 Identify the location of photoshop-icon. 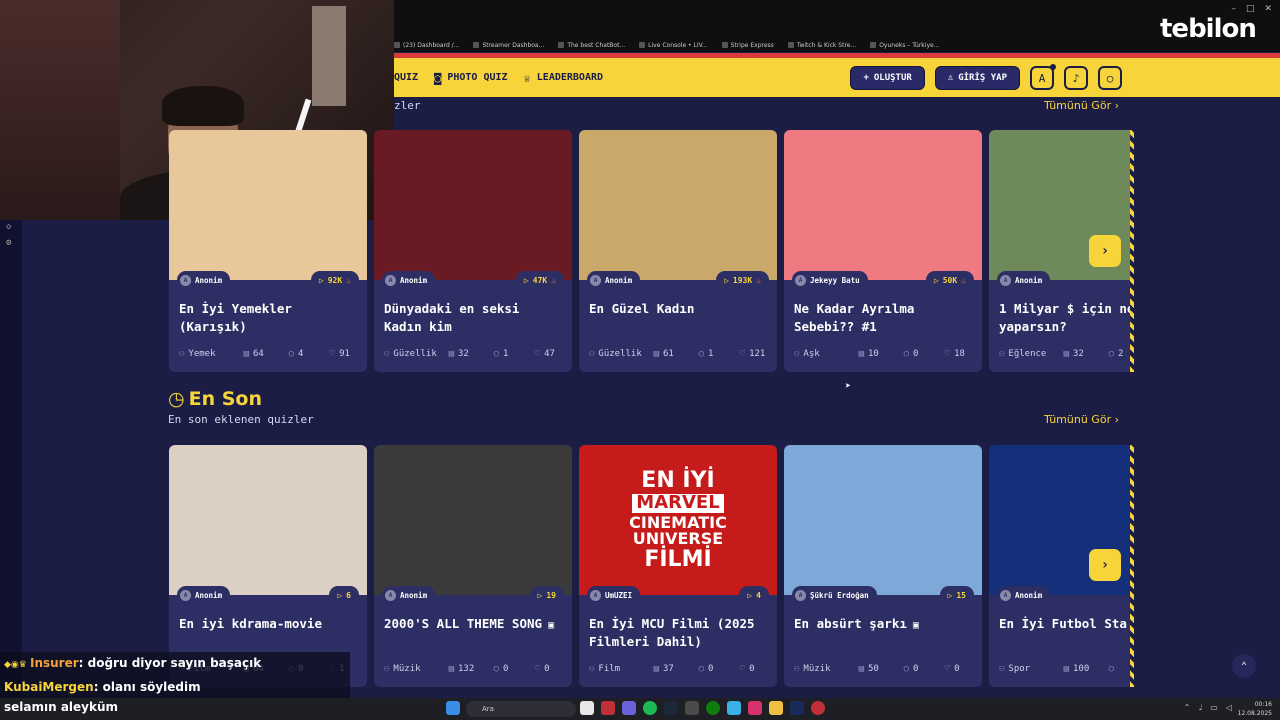
(797, 708).